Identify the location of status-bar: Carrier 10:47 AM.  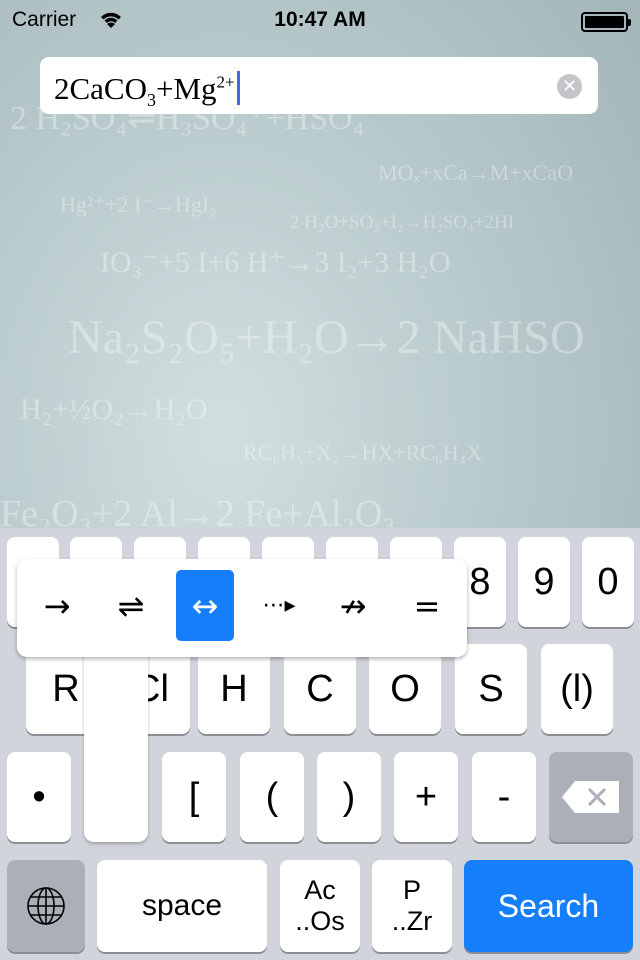
(320, 20).